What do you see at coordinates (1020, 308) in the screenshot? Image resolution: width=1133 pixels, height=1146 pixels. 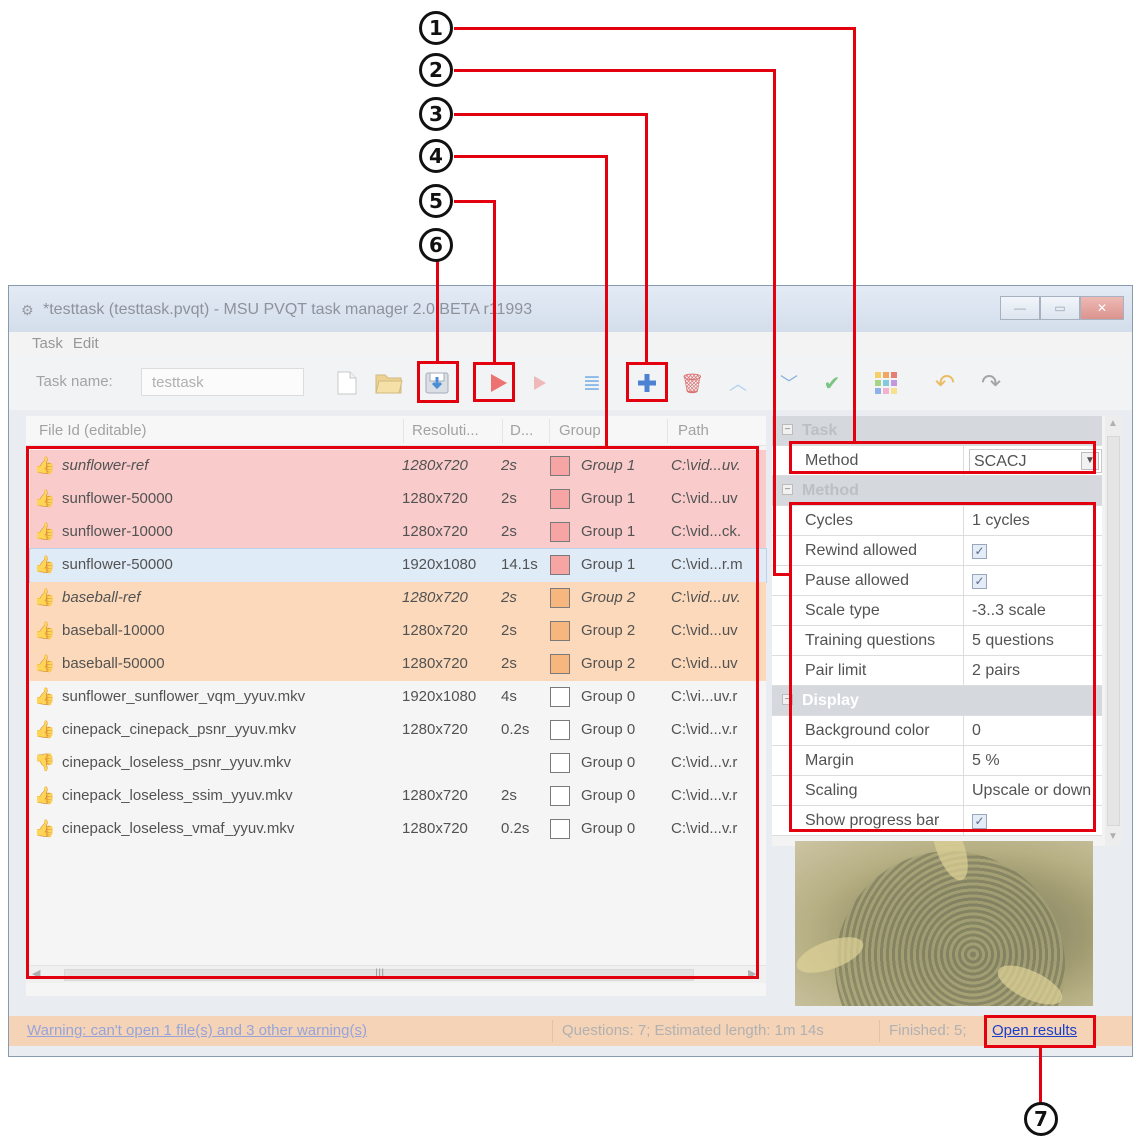 I see `minimize-button: —` at bounding box center [1020, 308].